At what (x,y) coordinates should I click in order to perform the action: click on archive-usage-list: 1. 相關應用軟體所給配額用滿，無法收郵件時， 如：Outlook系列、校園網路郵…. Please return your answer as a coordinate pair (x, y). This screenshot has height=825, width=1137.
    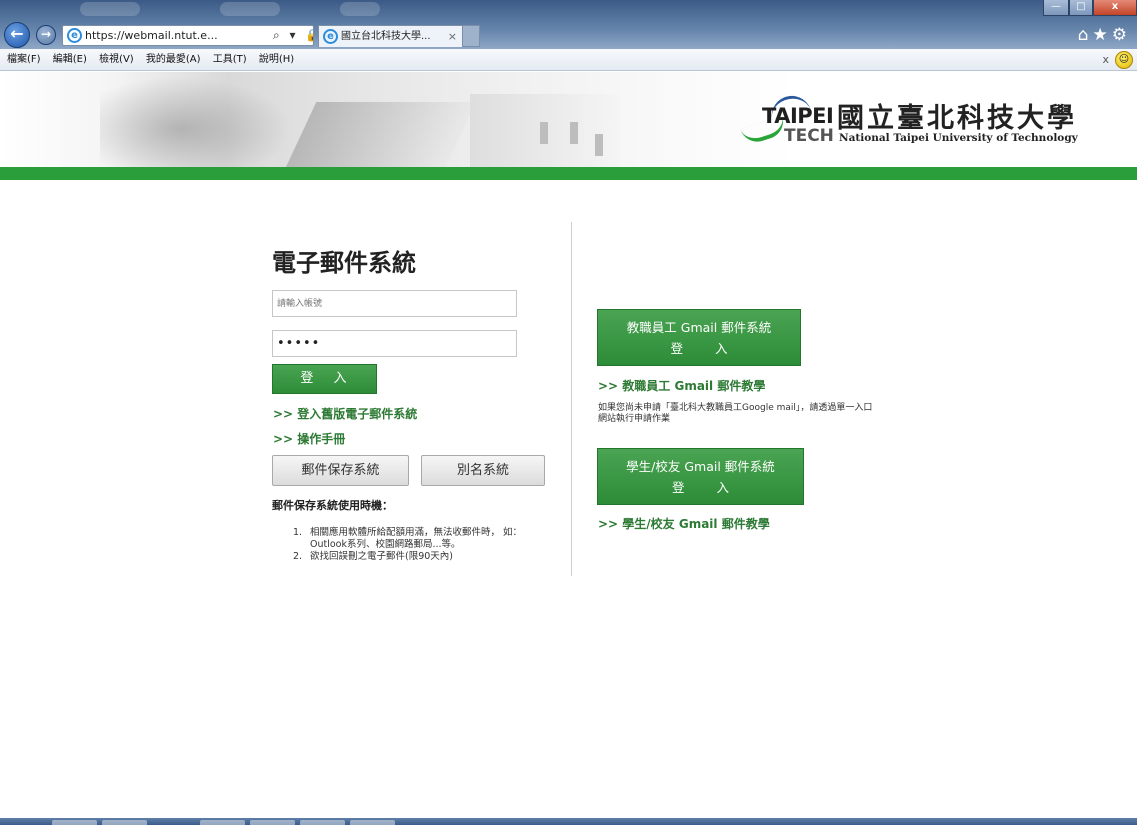
    Looking at the image, I should click on (423, 545).